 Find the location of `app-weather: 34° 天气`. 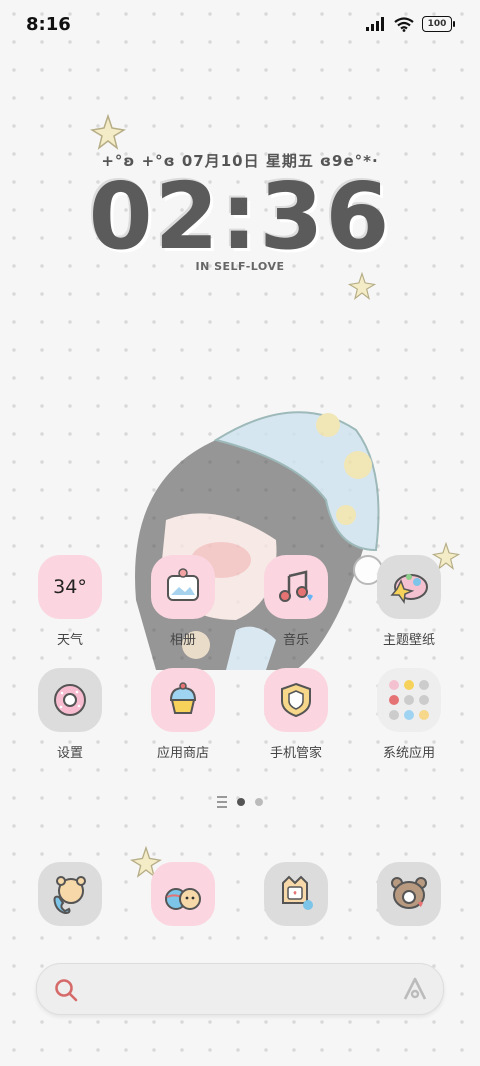

app-weather: 34° 天气 is located at coordinates (70, 601).